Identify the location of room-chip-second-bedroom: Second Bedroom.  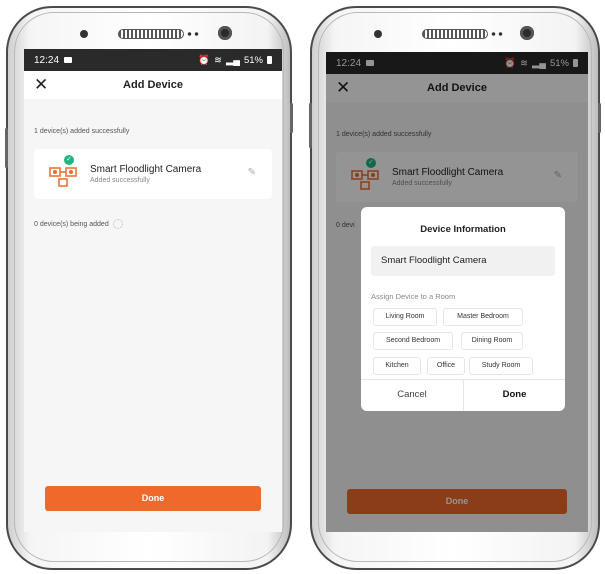
(413, 341).